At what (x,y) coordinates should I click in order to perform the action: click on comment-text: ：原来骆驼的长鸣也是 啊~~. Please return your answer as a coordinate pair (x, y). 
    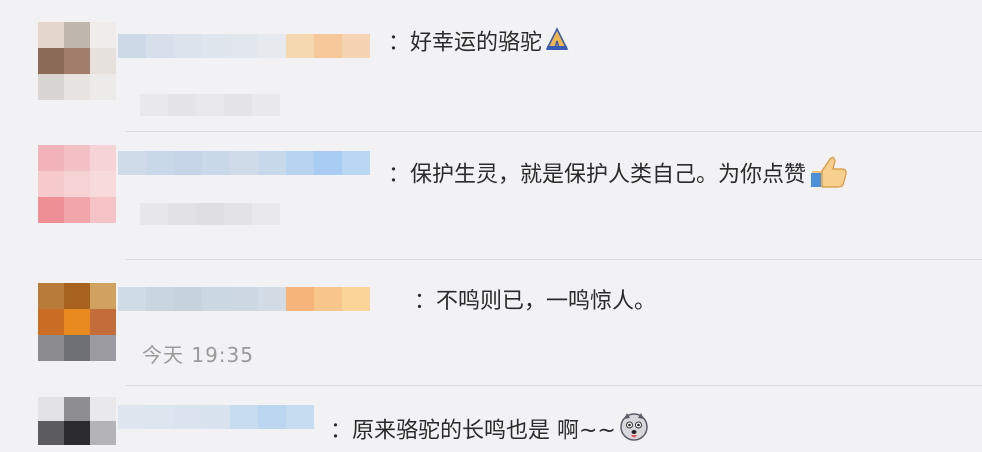
    Looking at the image, I should click on (490, 431).